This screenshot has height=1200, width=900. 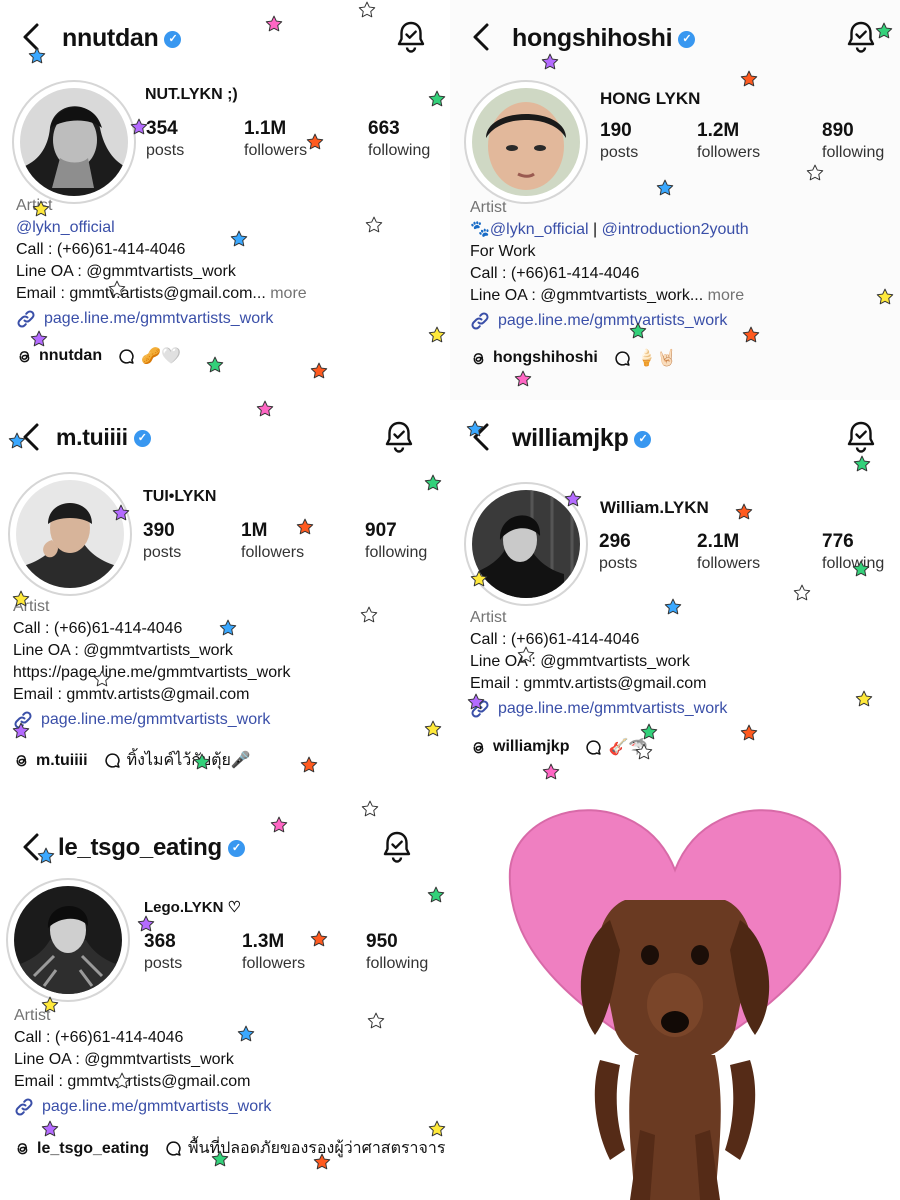 I want to click on bio-mention: @introduction2youth, so click(x=675, y=229).